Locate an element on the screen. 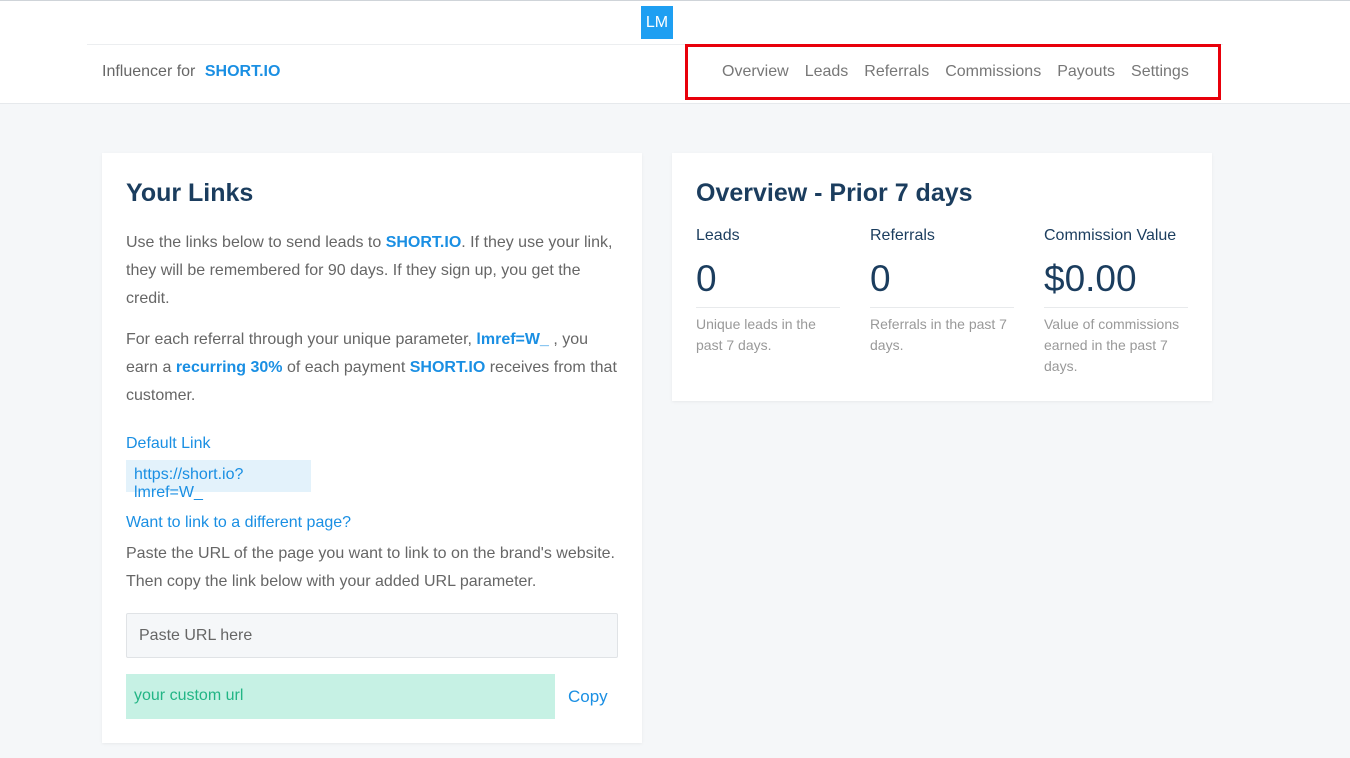 This screenshot has width=1350, height=758. stat-referrals-value: 0 is located at coordinates (942, 283).